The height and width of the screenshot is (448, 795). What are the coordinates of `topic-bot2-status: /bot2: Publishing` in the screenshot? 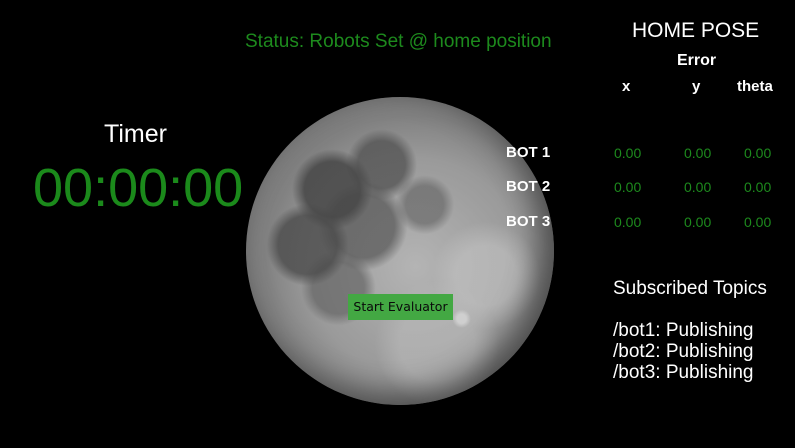 It's located at (683, 351).